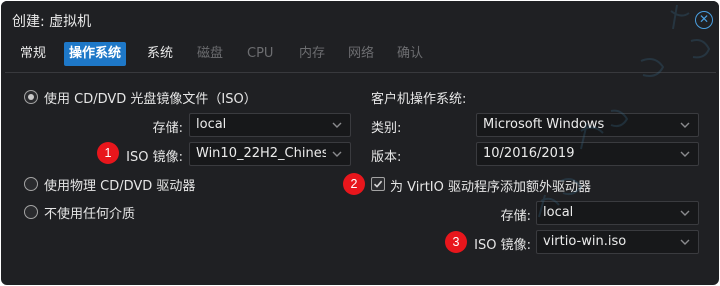 The height and width of the screenshot is (286, 720). I want to click on iso-image-select-right: virtio-win.iso, so click(617, 242).